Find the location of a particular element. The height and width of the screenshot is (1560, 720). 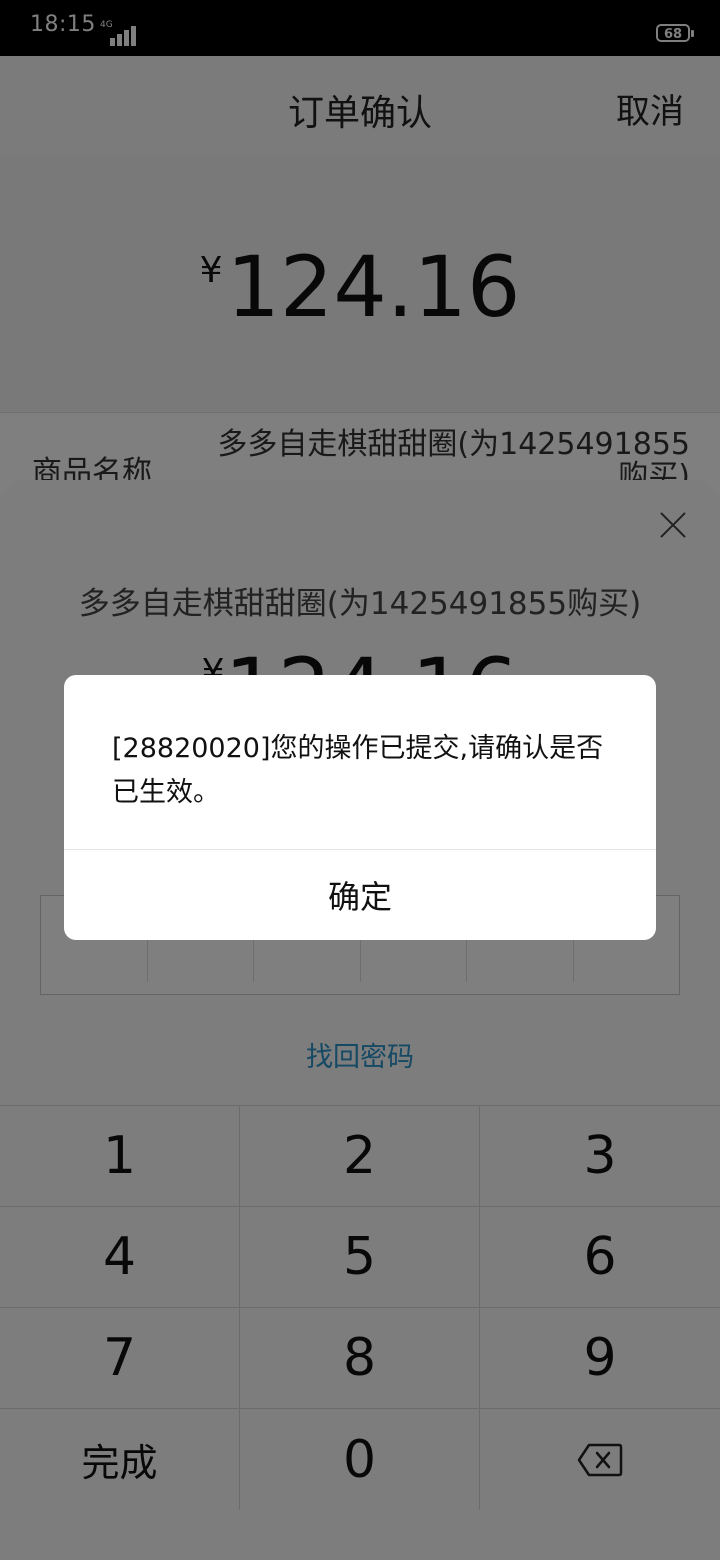

dialog-message: [28820020]您的操作已提交,请确认是否已生效。 is located at coordinates (358, 770).